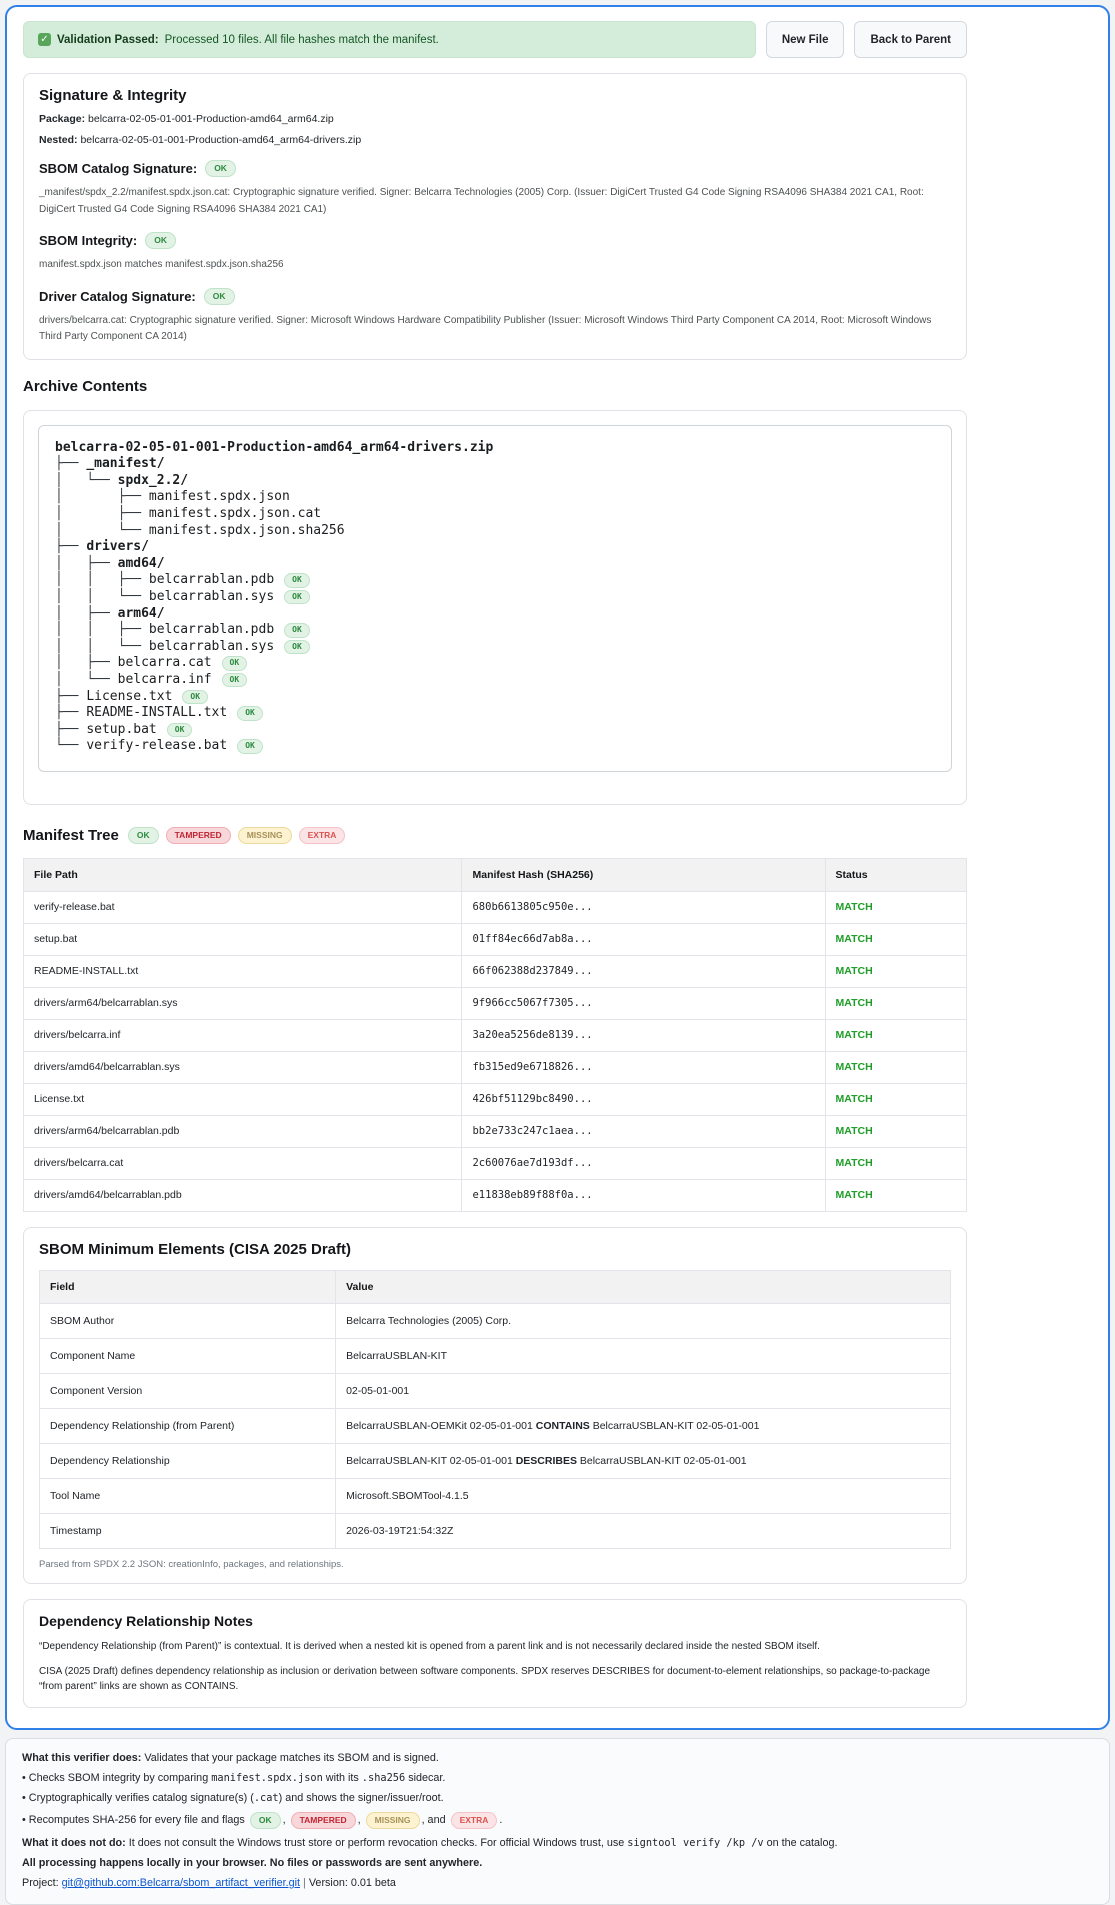 The width and height of the screenshot is (1115, 1905). Describe the element at coordinates (497, 630) in the screenshot. I see `tree-node: │ │ ├── belcarrablan.pdb OK` at that location.